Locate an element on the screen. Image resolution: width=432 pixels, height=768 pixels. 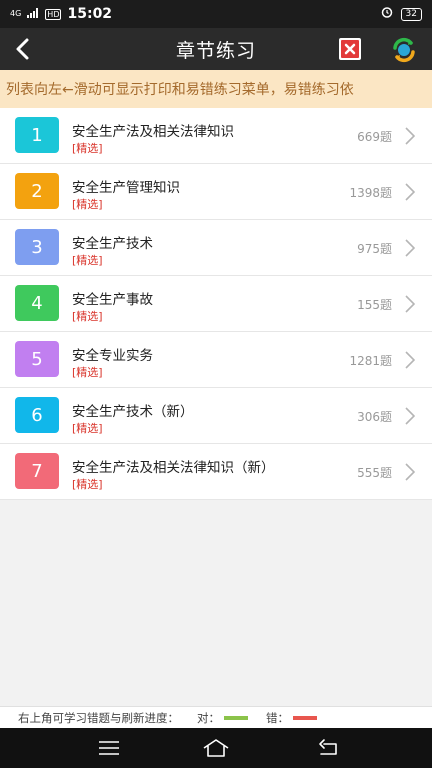
clock: 15:02 is located at coordinates (90, 14).